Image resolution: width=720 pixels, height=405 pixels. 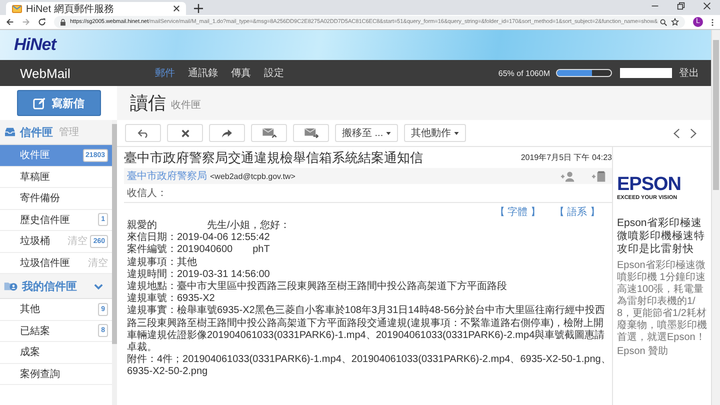 What do you see at coordinates (162, 262) in the screenshot?
I see `body-text: 違規事項：其他` at bounding box center [162, 262].